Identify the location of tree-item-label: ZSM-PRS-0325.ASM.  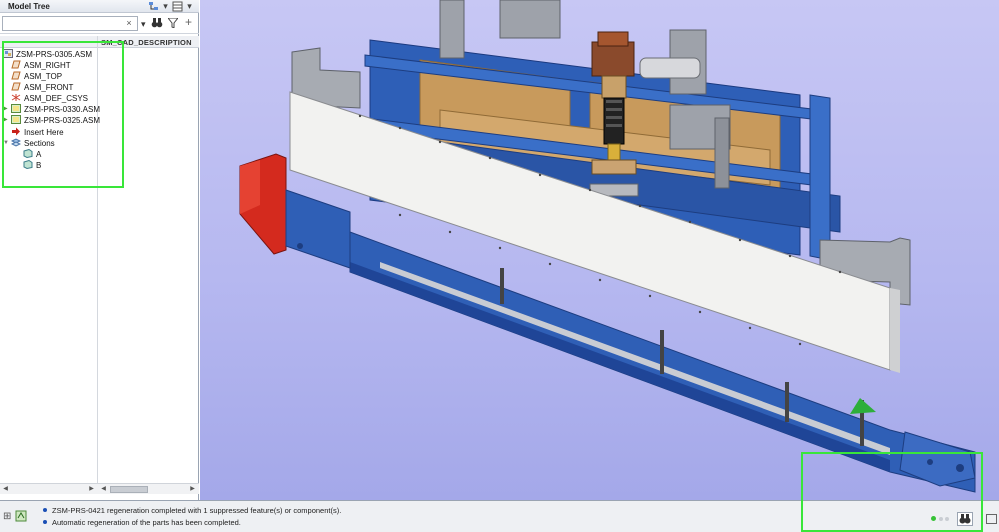
(62, 120).